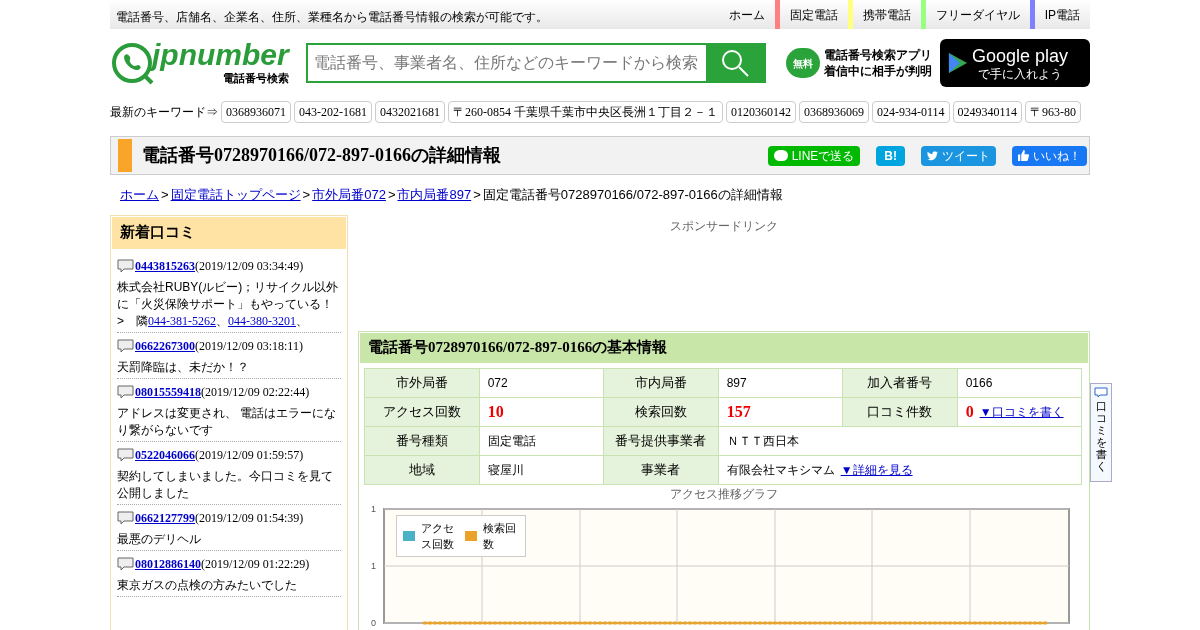 This screenshot has height=630, width=1200. Describe the element at coordinates (987, 112) in the screenshot. I see `keyword-chip: 0249340114` at that location.